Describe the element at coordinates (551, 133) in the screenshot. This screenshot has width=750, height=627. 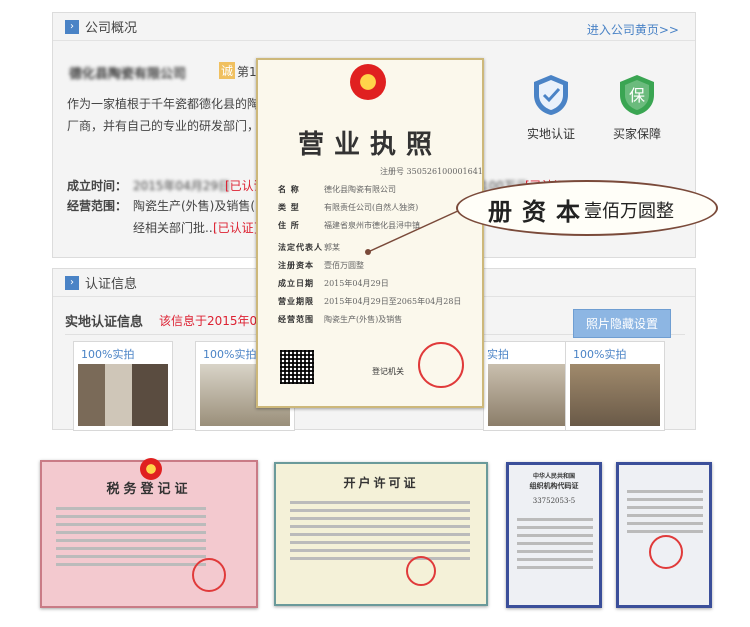
I see `onsite-verify-label: 实地认证` at that location.